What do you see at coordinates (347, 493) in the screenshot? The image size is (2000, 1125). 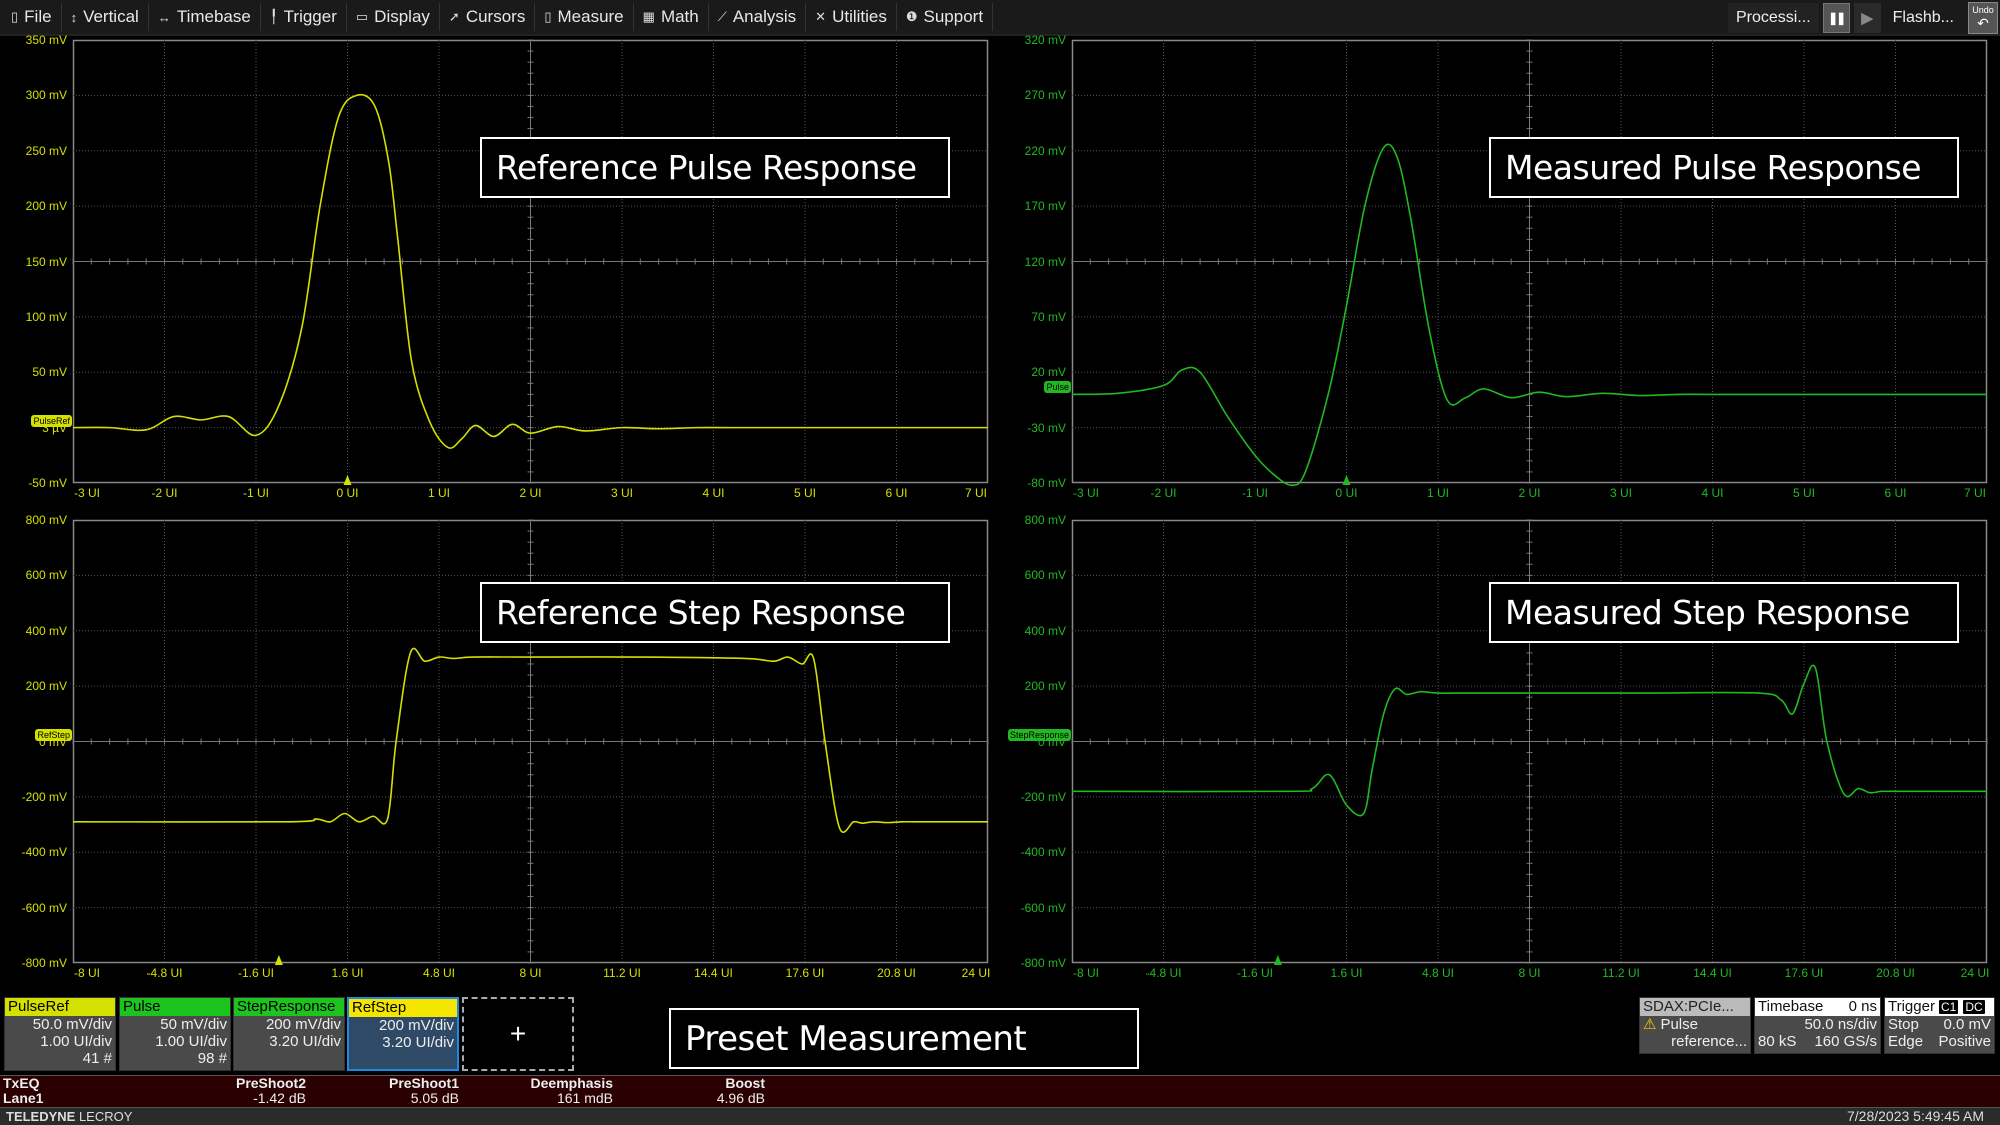 I see `x-tick-label: 0 UI` at bounding box center [347, 493].